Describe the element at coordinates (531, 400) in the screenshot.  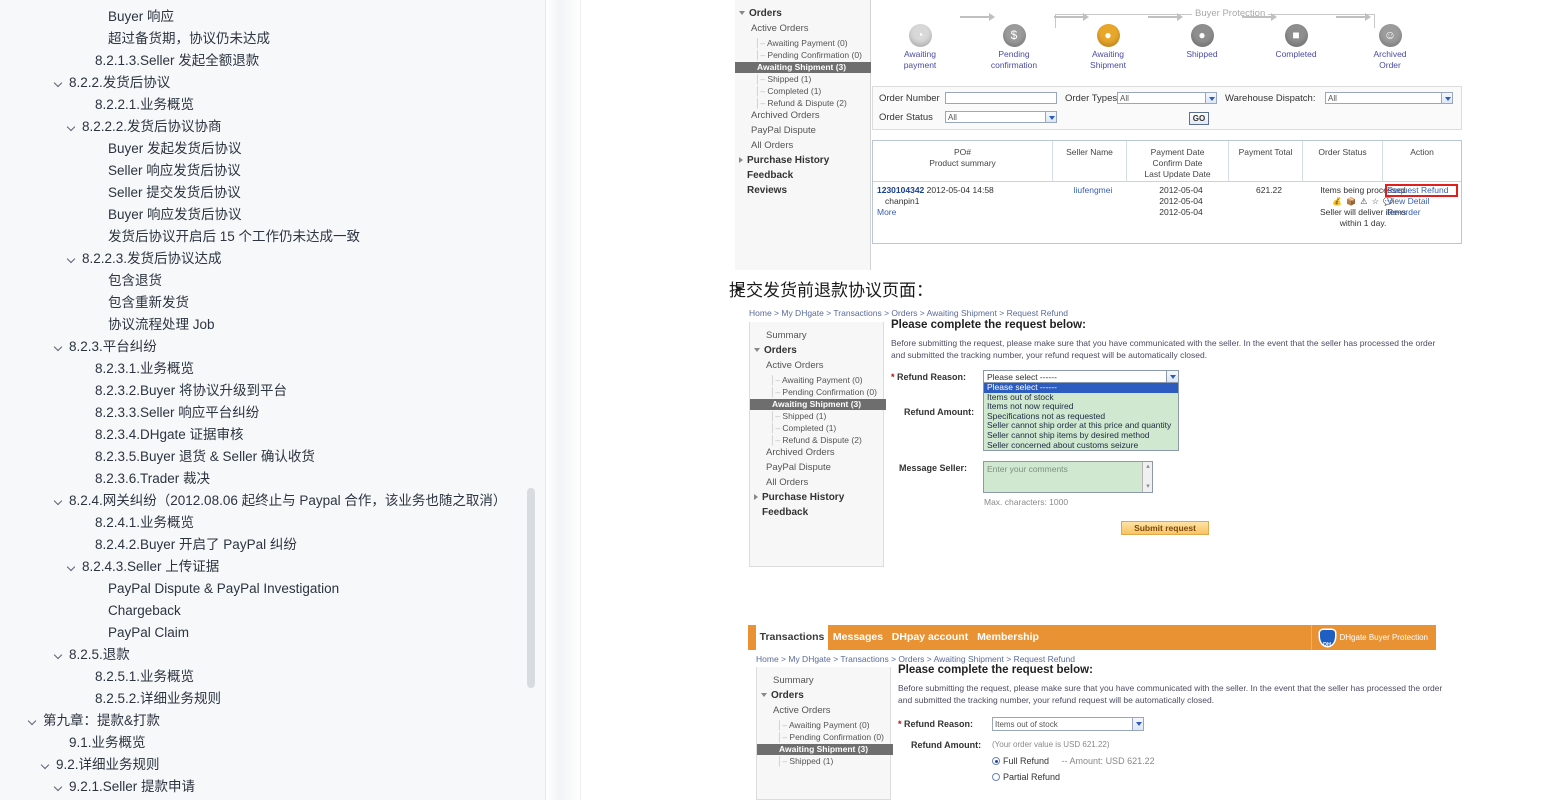
I see `outline-scrollbar` at that location.